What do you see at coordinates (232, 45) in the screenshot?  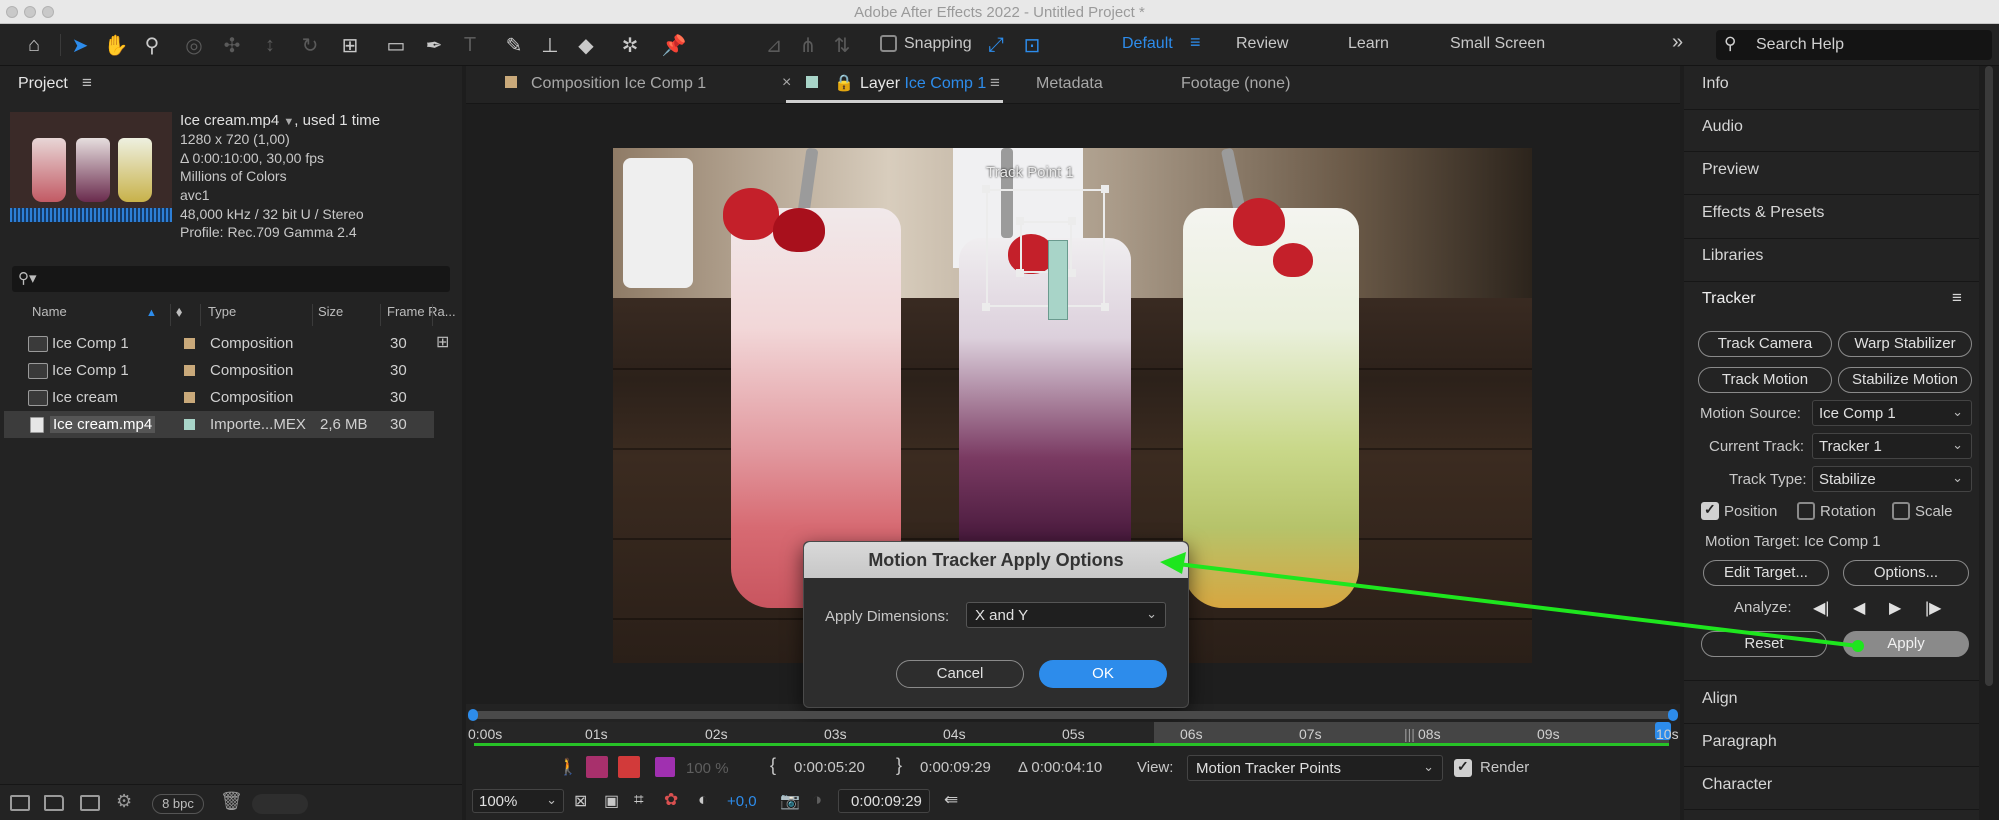 I see `pan-camera-icon: ✣` at bounding box center [232, 45].